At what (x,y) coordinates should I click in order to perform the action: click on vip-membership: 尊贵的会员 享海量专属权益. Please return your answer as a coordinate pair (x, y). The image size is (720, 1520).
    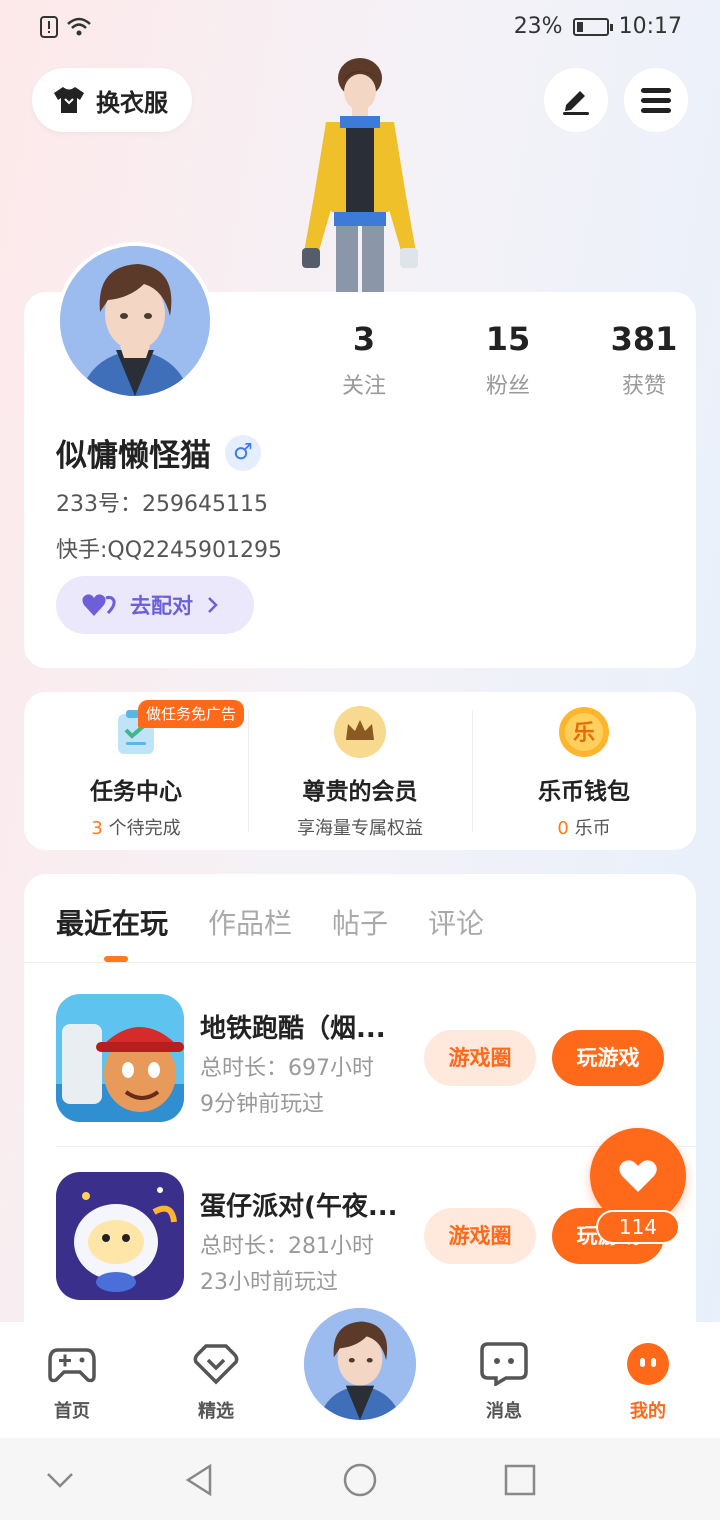
    Looking at the image, I should click on (360, 771).